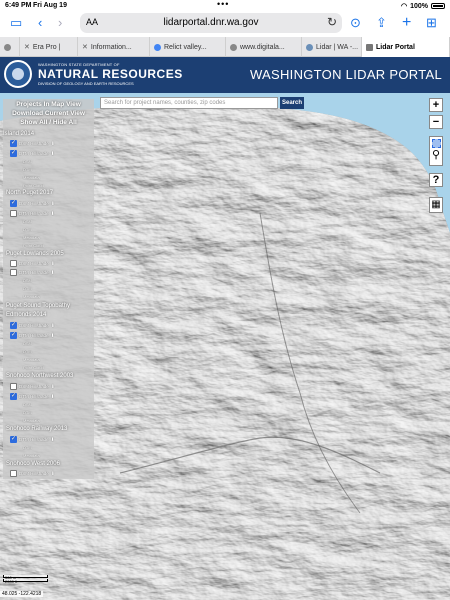 This screenshot has height=600, width=450. I want to click on multitask-dots-icon: •••, so click(223, 4).